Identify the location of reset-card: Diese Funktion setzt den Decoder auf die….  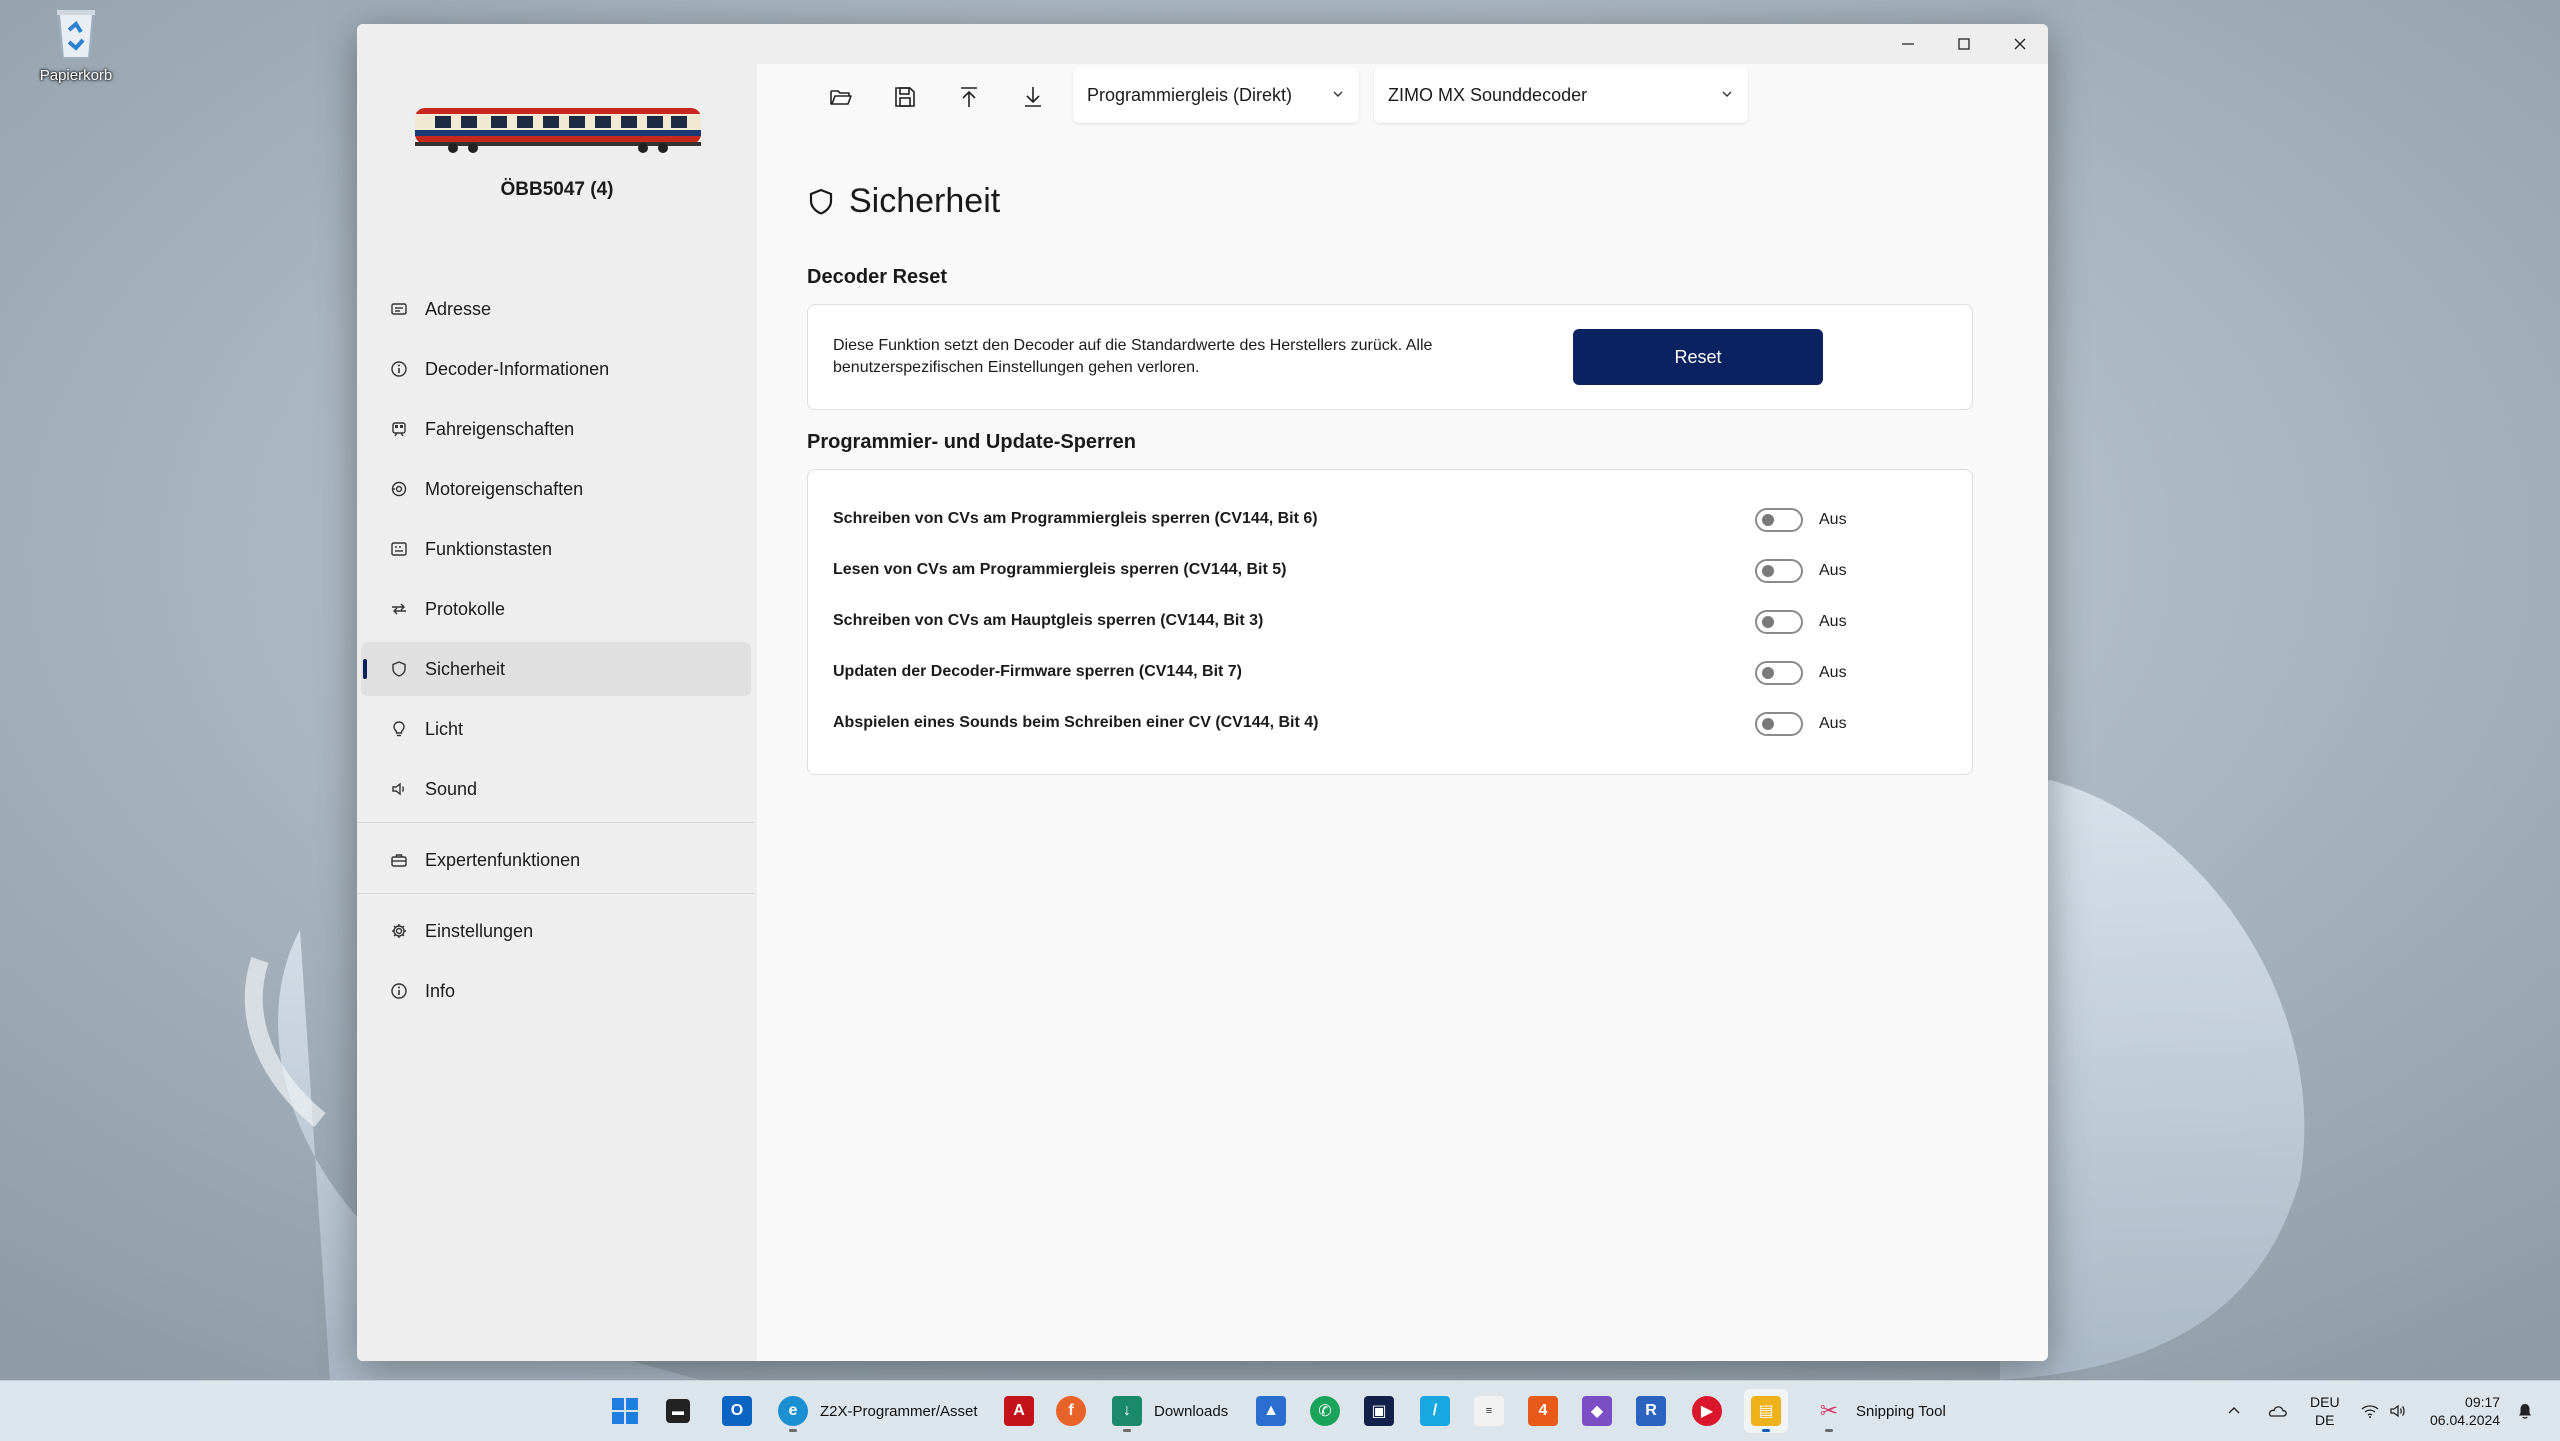
(1390, 357).